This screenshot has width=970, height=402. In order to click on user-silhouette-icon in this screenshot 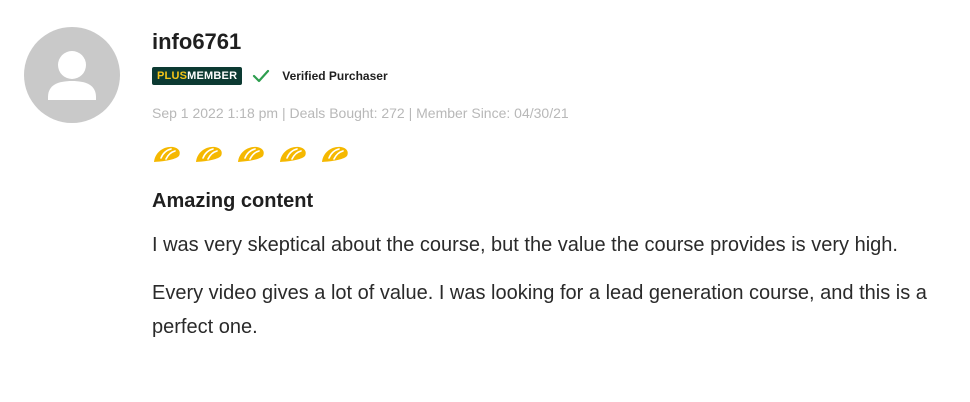, I will do `click(72, 75)`.